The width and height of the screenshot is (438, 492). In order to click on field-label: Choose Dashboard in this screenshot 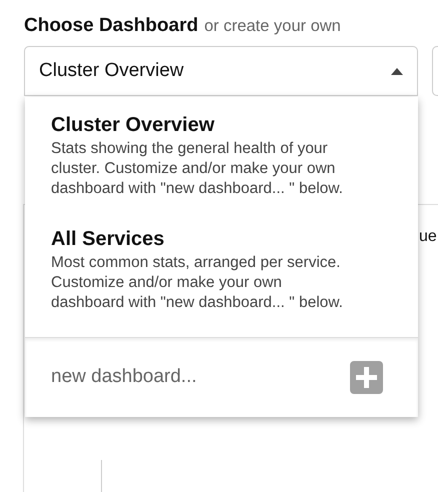, I will do `click(111, 26)`.